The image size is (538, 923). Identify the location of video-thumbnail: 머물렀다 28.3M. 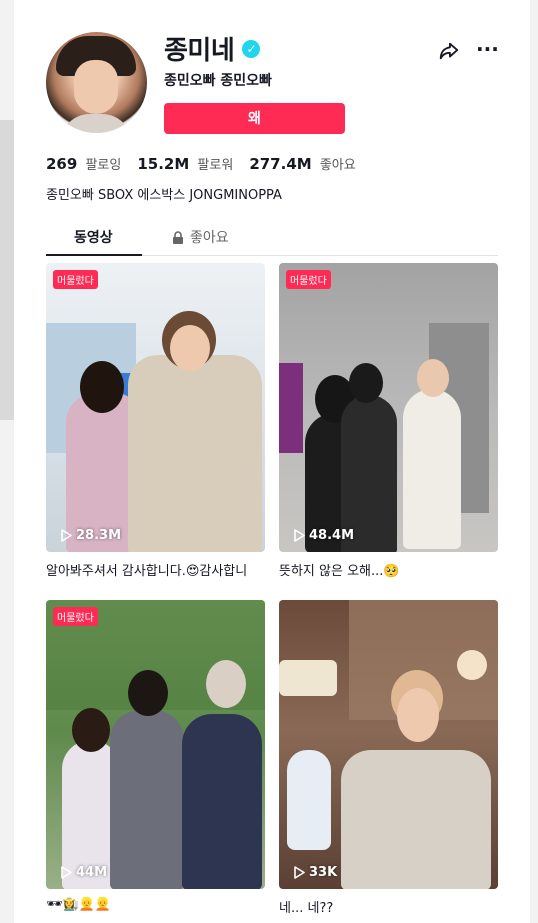
(155, 407).